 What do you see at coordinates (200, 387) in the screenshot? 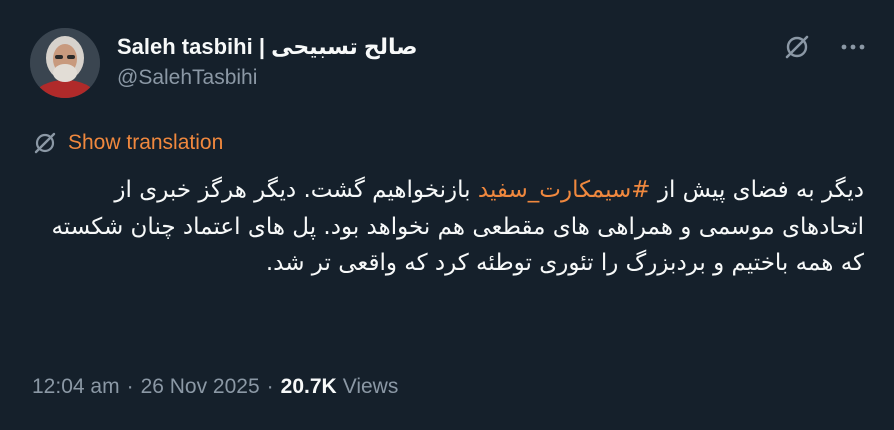
I see `tweet-date: 26 Nov 2025` at bounding box center [200, 387].